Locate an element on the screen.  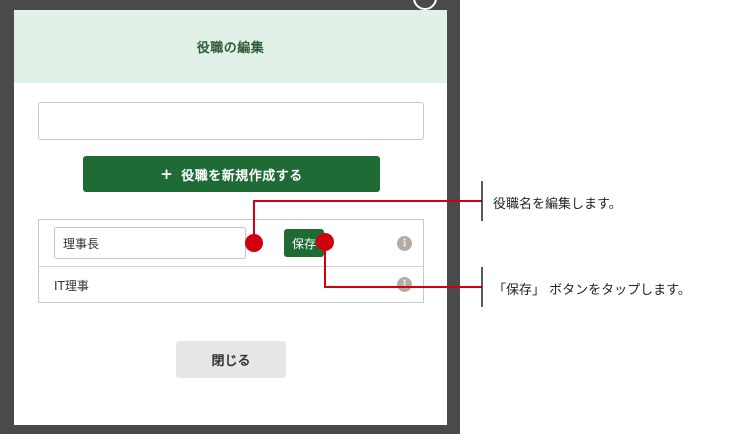
callout-dot-save is located at coordinates (325, 242).